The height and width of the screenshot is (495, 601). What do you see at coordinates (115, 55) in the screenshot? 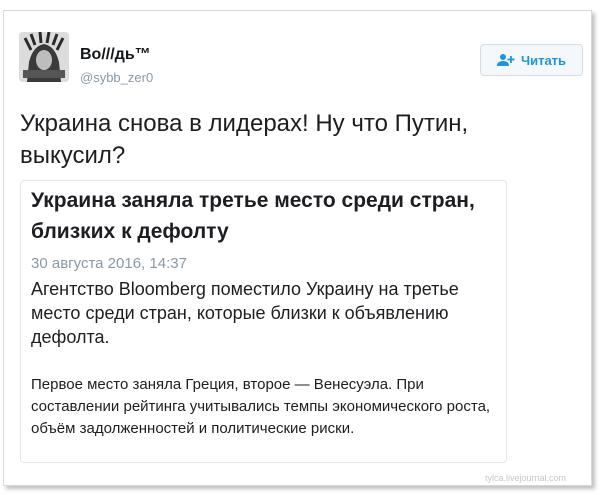
I see `display-name: Во///дь™` at bounding box center [115, 55].